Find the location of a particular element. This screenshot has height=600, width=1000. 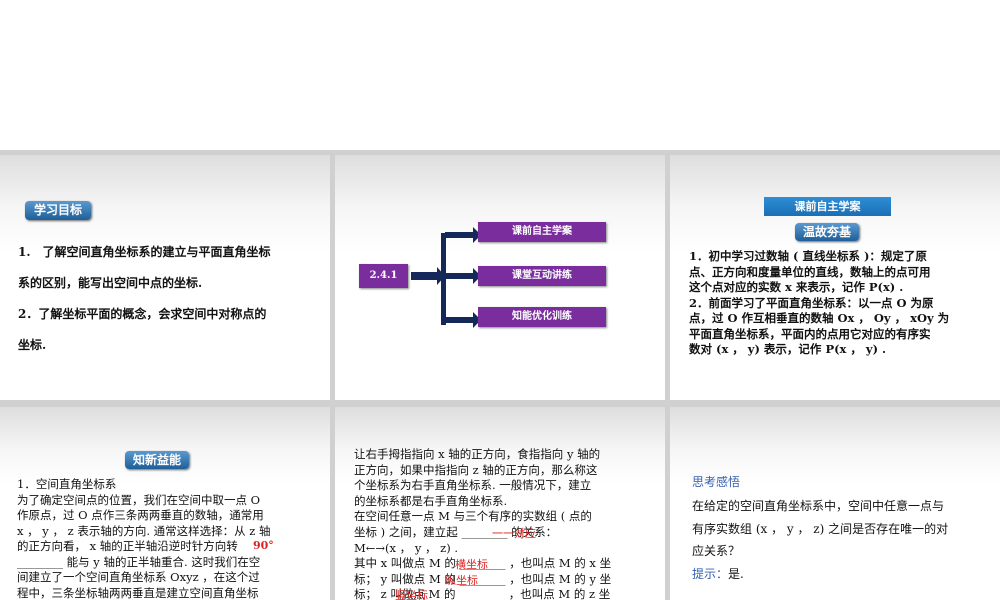

review-badge: 温故夯基 is located at coordinates (827, 232).